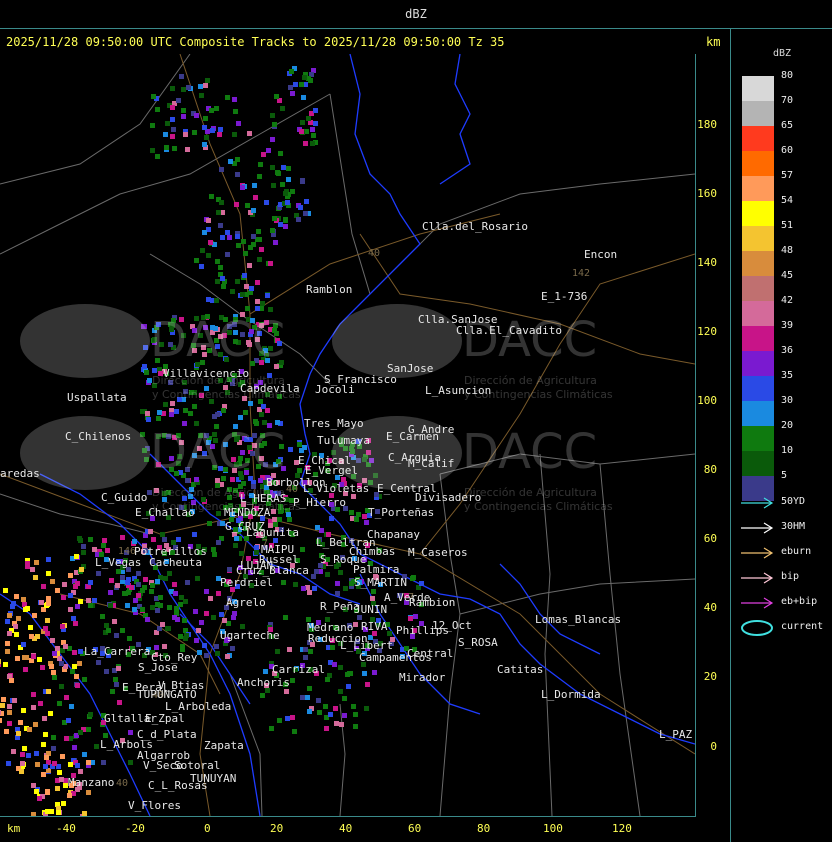 This screenshot has width=832, height=842. I want to click on place-label: Villavicencio, so click(206, 373).